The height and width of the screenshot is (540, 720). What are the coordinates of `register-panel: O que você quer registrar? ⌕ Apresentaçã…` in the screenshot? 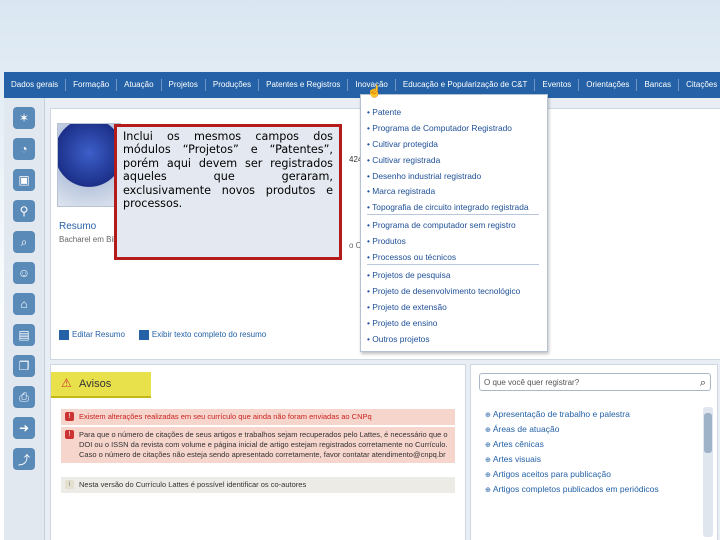 It's located at (594, 452).